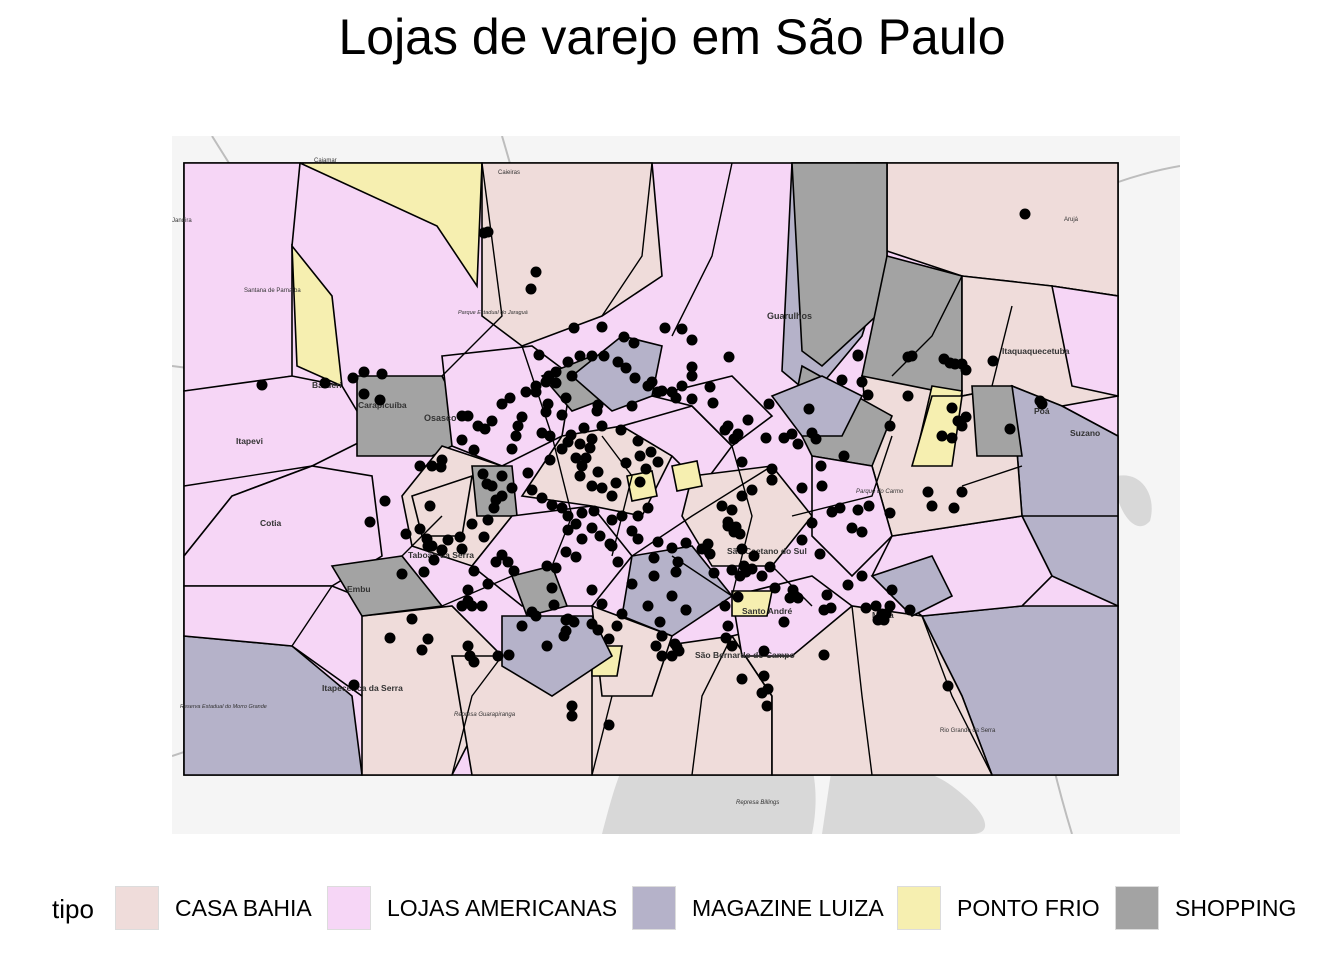 This screenshot has height=960, width=1344. What do you see at coordinates (672, 37) in the screenshot?
I see `chart-title: Lojas de varejo em São Paulo` at bounding box center [672, 37].